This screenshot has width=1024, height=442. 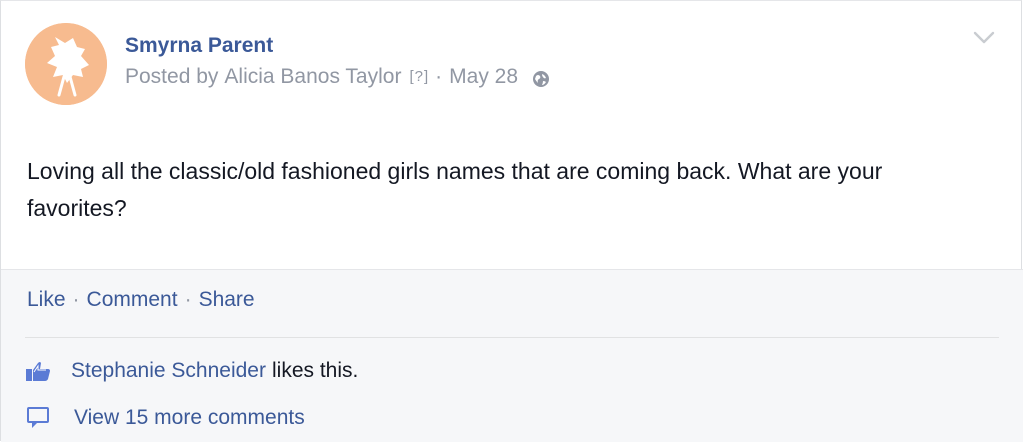 I want to click on post-actions: Like · Comment · Share, so click(x=141, y=300).